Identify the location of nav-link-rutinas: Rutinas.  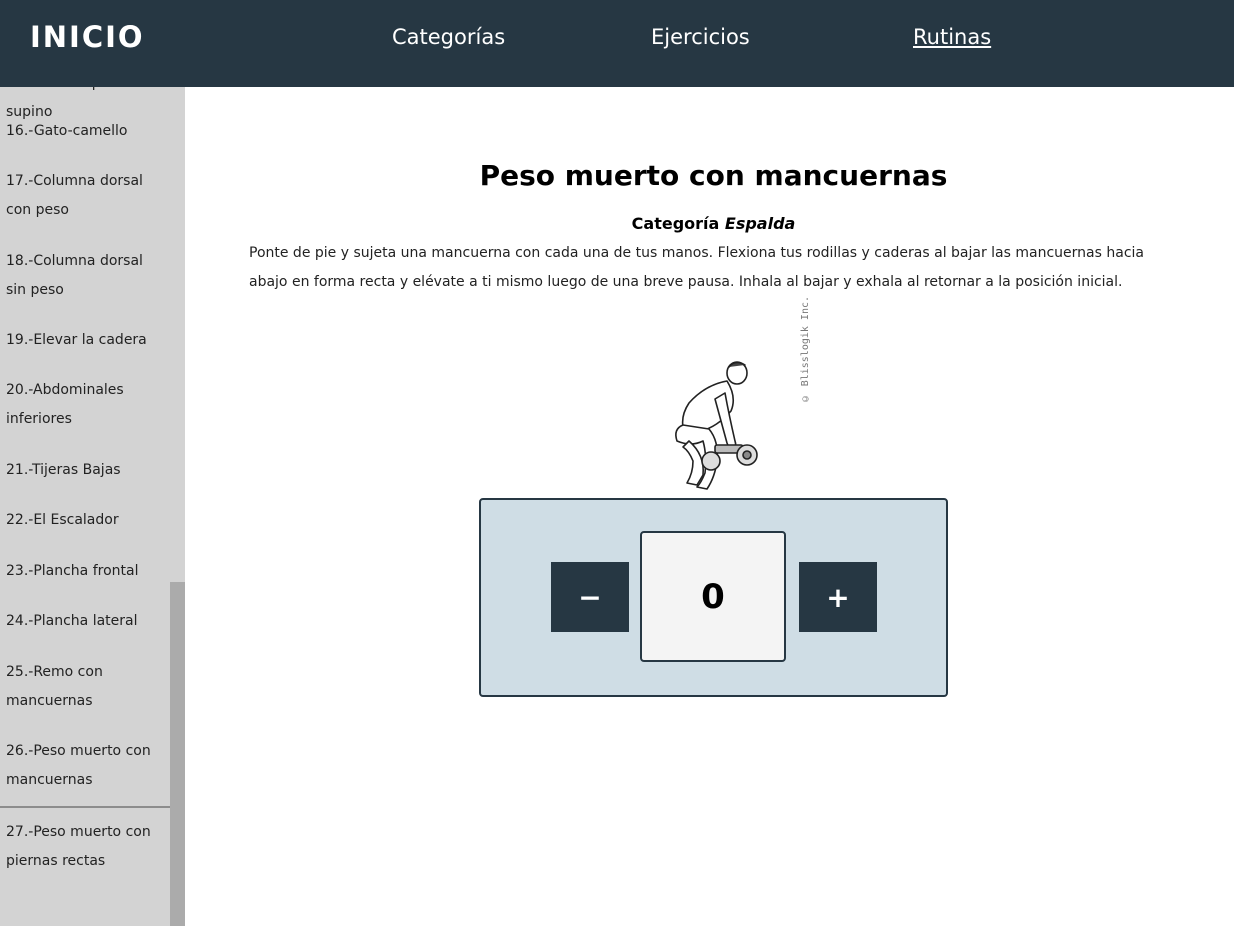
(952, 37).